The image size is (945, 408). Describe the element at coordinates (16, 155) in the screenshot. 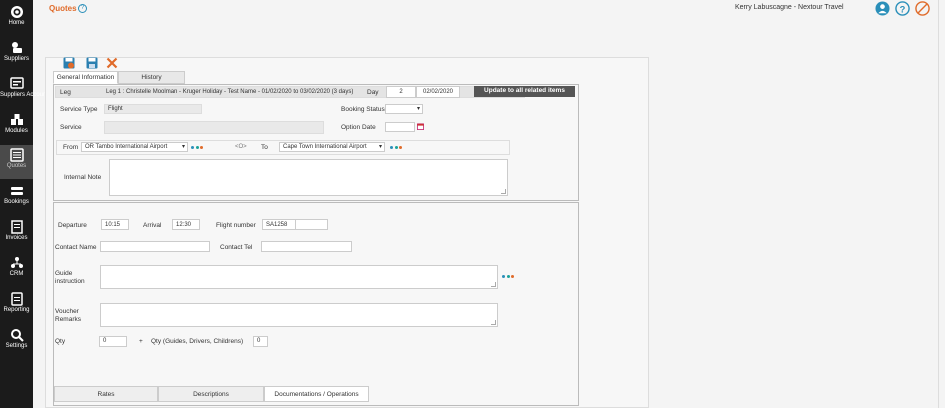

I see `quotes-icon` at that location.